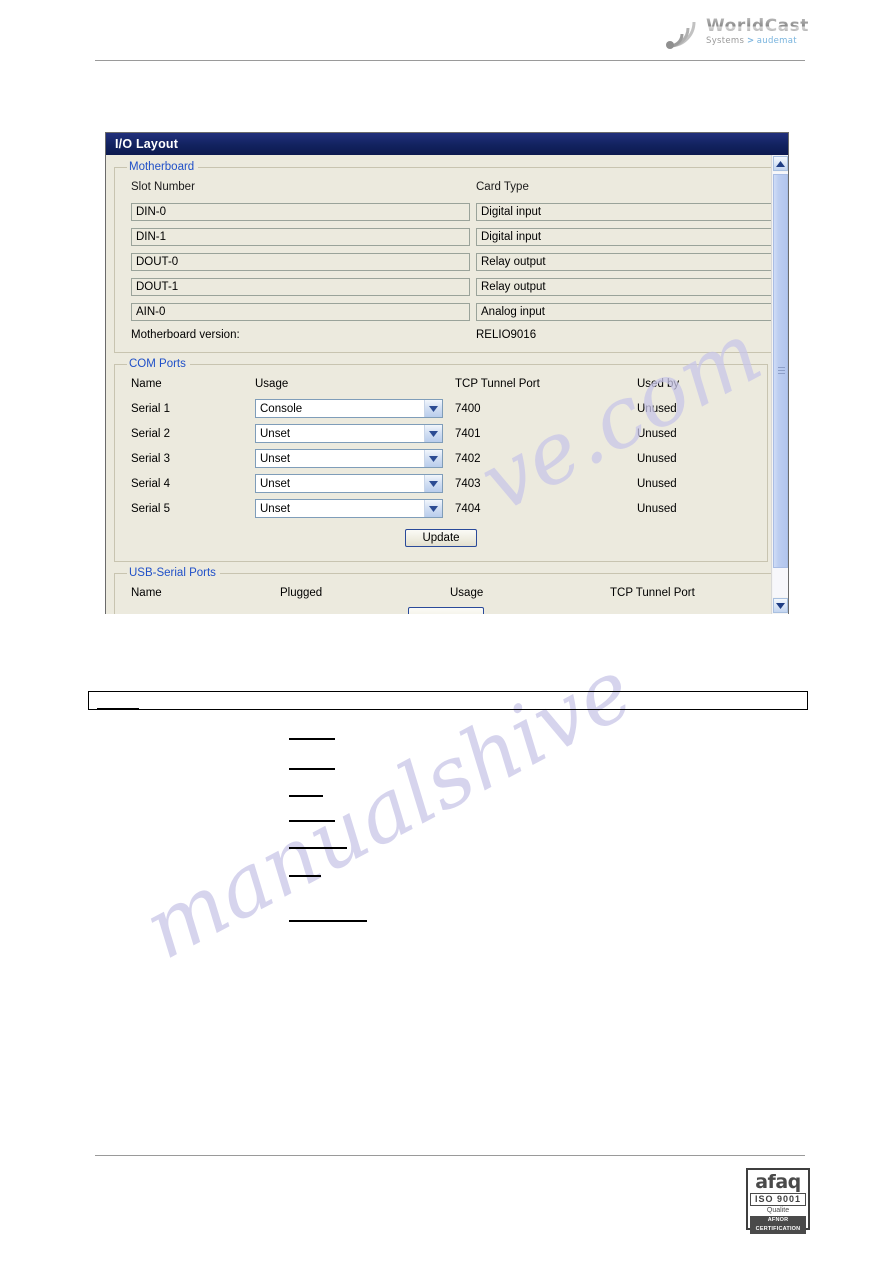 The image size is (893, 1263). What do you see at coordinates (657, 458) in the screenshot?
I see `com-port-used-by-2: Unused` at bounding box center [657, 458].